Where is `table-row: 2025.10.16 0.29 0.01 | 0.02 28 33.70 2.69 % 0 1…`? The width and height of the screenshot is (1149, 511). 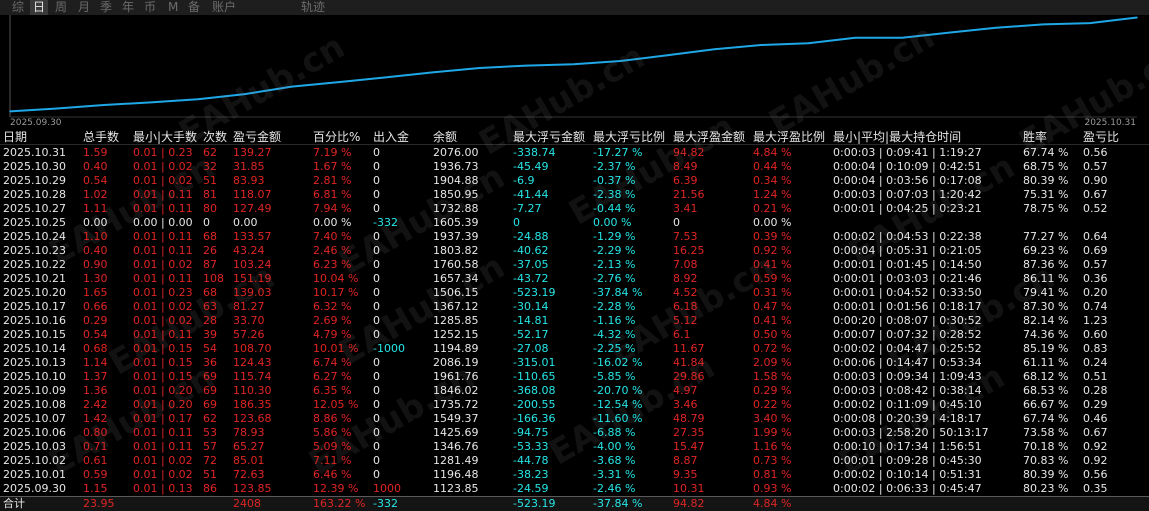
table-row: 2025.10.16 0.29 0.01 | 0.02 28 33.70 2.69 % 0 1… is located at coordinates (574, 321).